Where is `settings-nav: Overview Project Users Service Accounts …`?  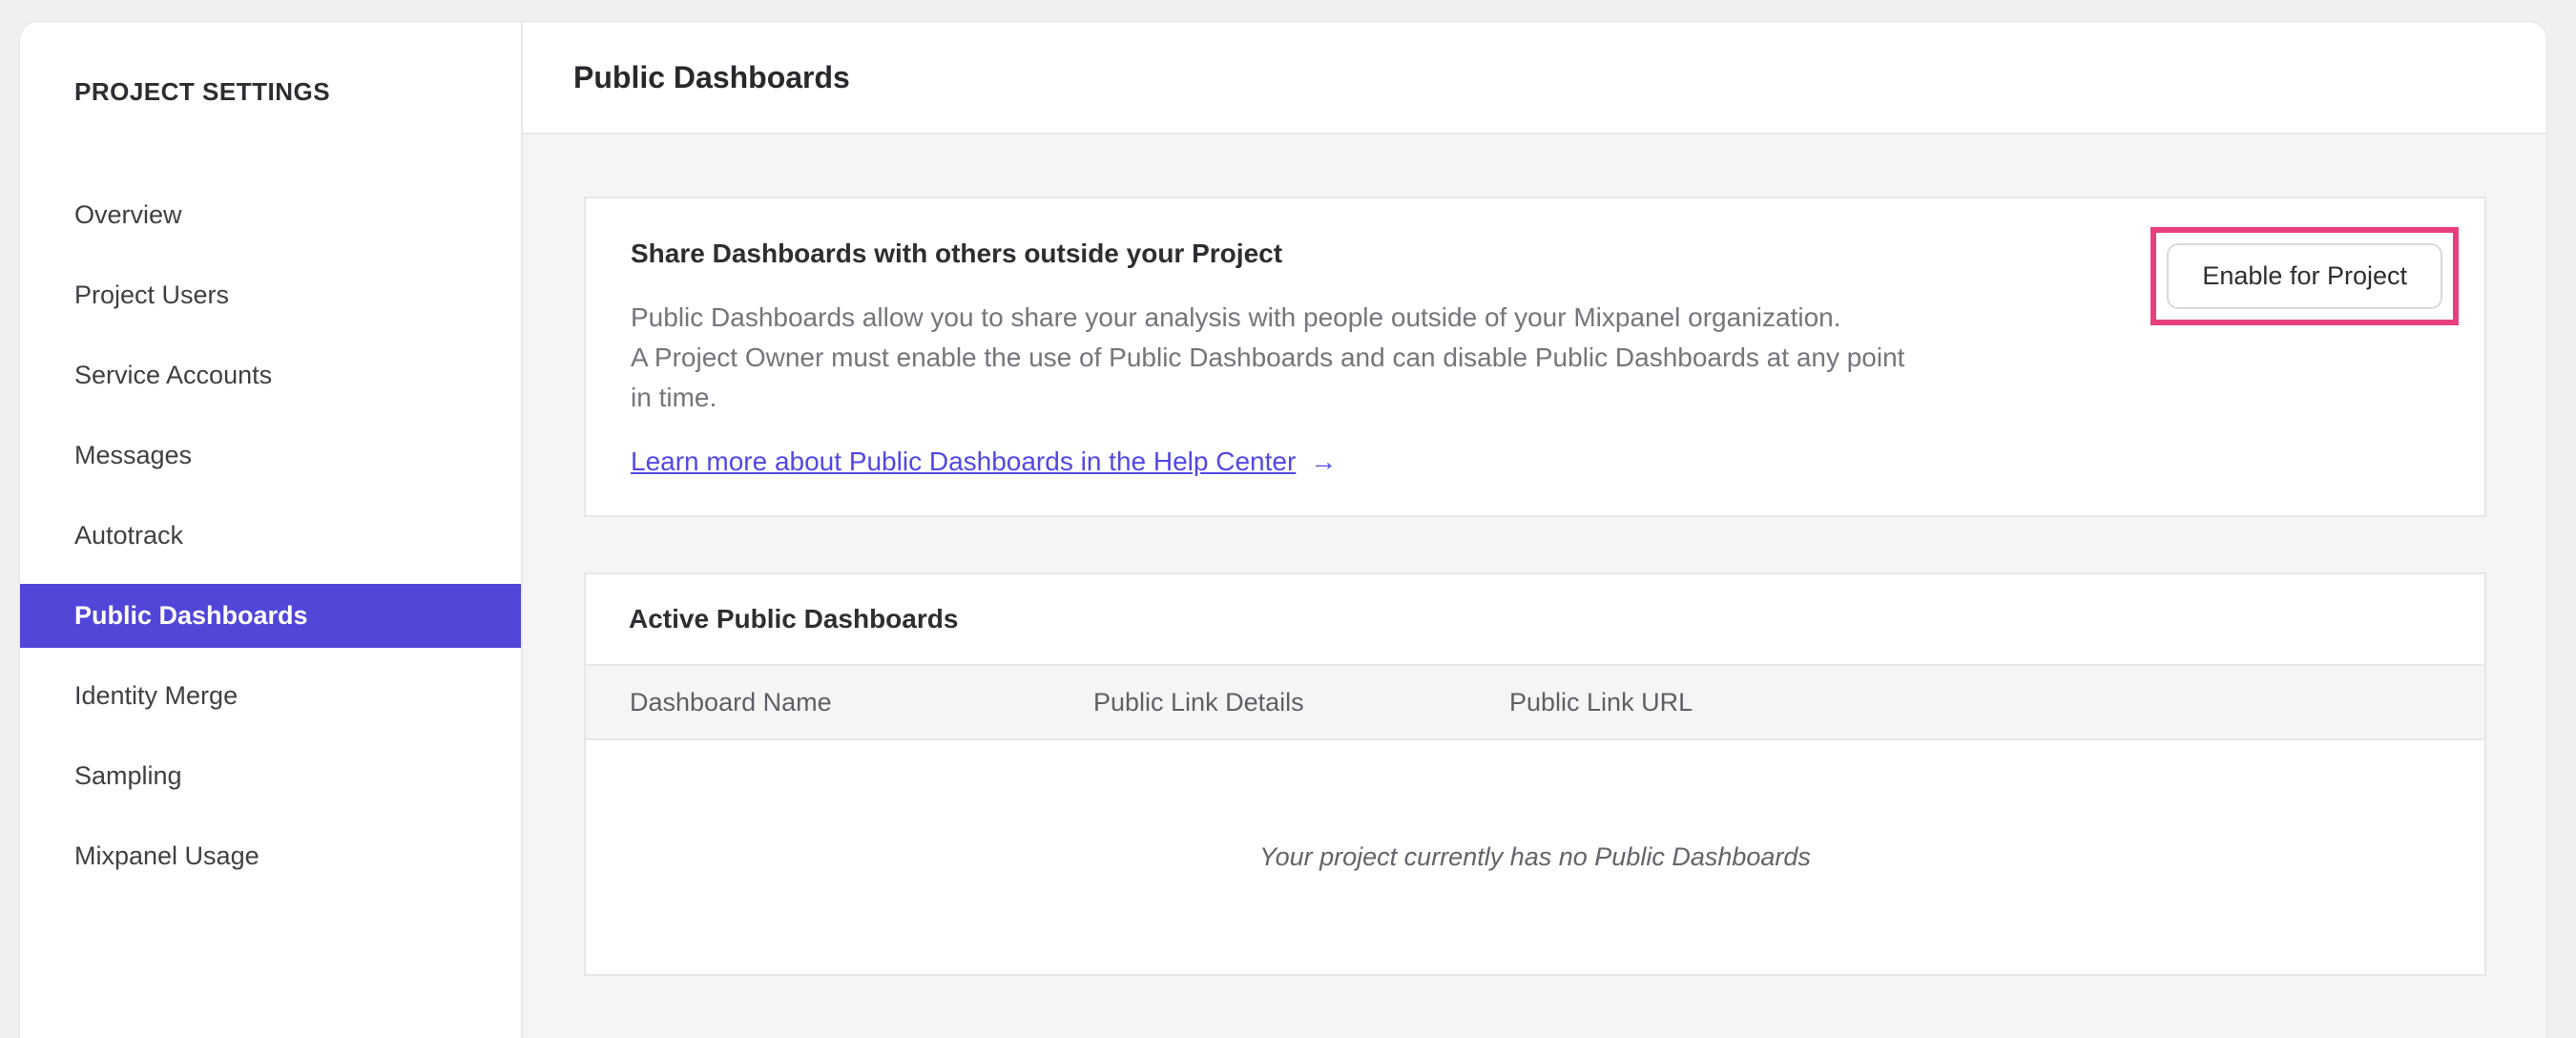 settings-nav: Overview Project Users Service Accounts … is located at coordinates (270, 536).